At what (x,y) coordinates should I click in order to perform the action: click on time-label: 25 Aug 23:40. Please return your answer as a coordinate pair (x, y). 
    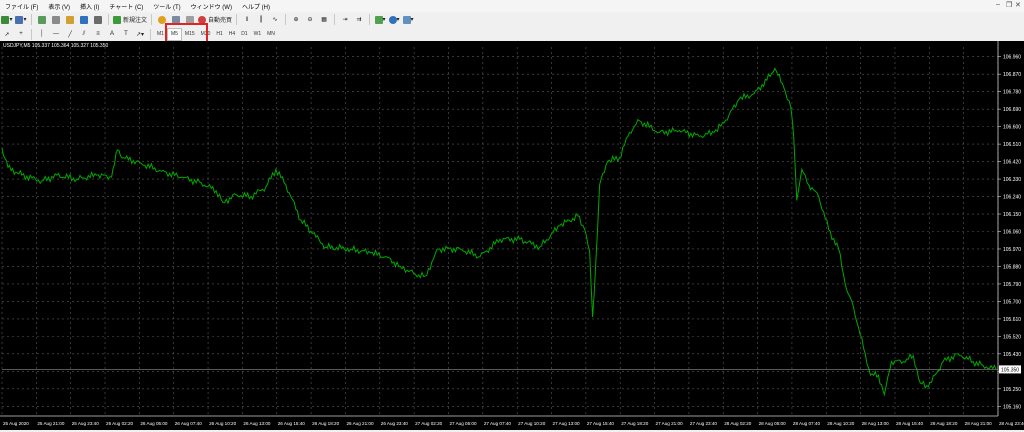
    Looking at the image, I should click on (86, 423).